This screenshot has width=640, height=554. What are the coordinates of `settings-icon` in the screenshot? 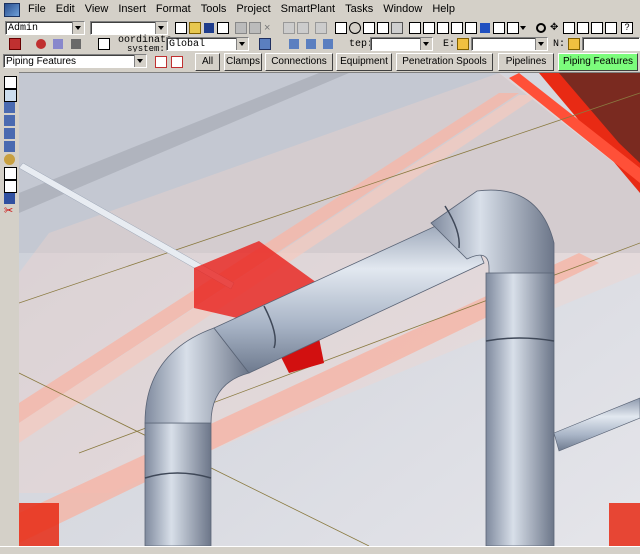 It's located at (104, 44).